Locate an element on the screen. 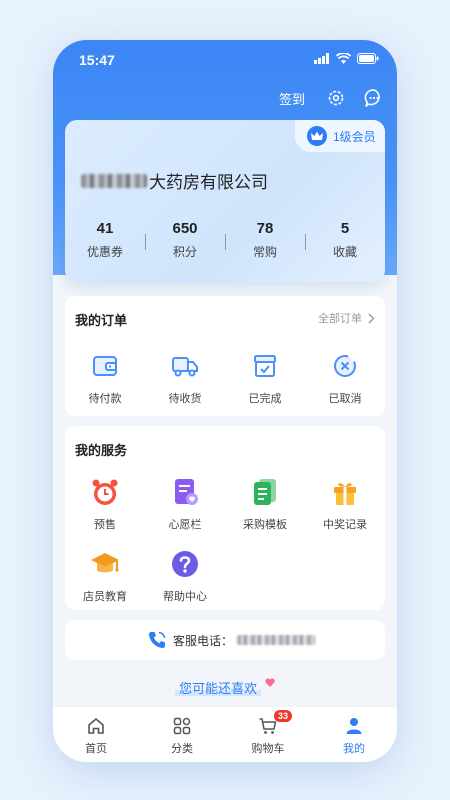 This screenshot has height=800, width=450. service-label: 预售 is located at coordinates (105, 525).